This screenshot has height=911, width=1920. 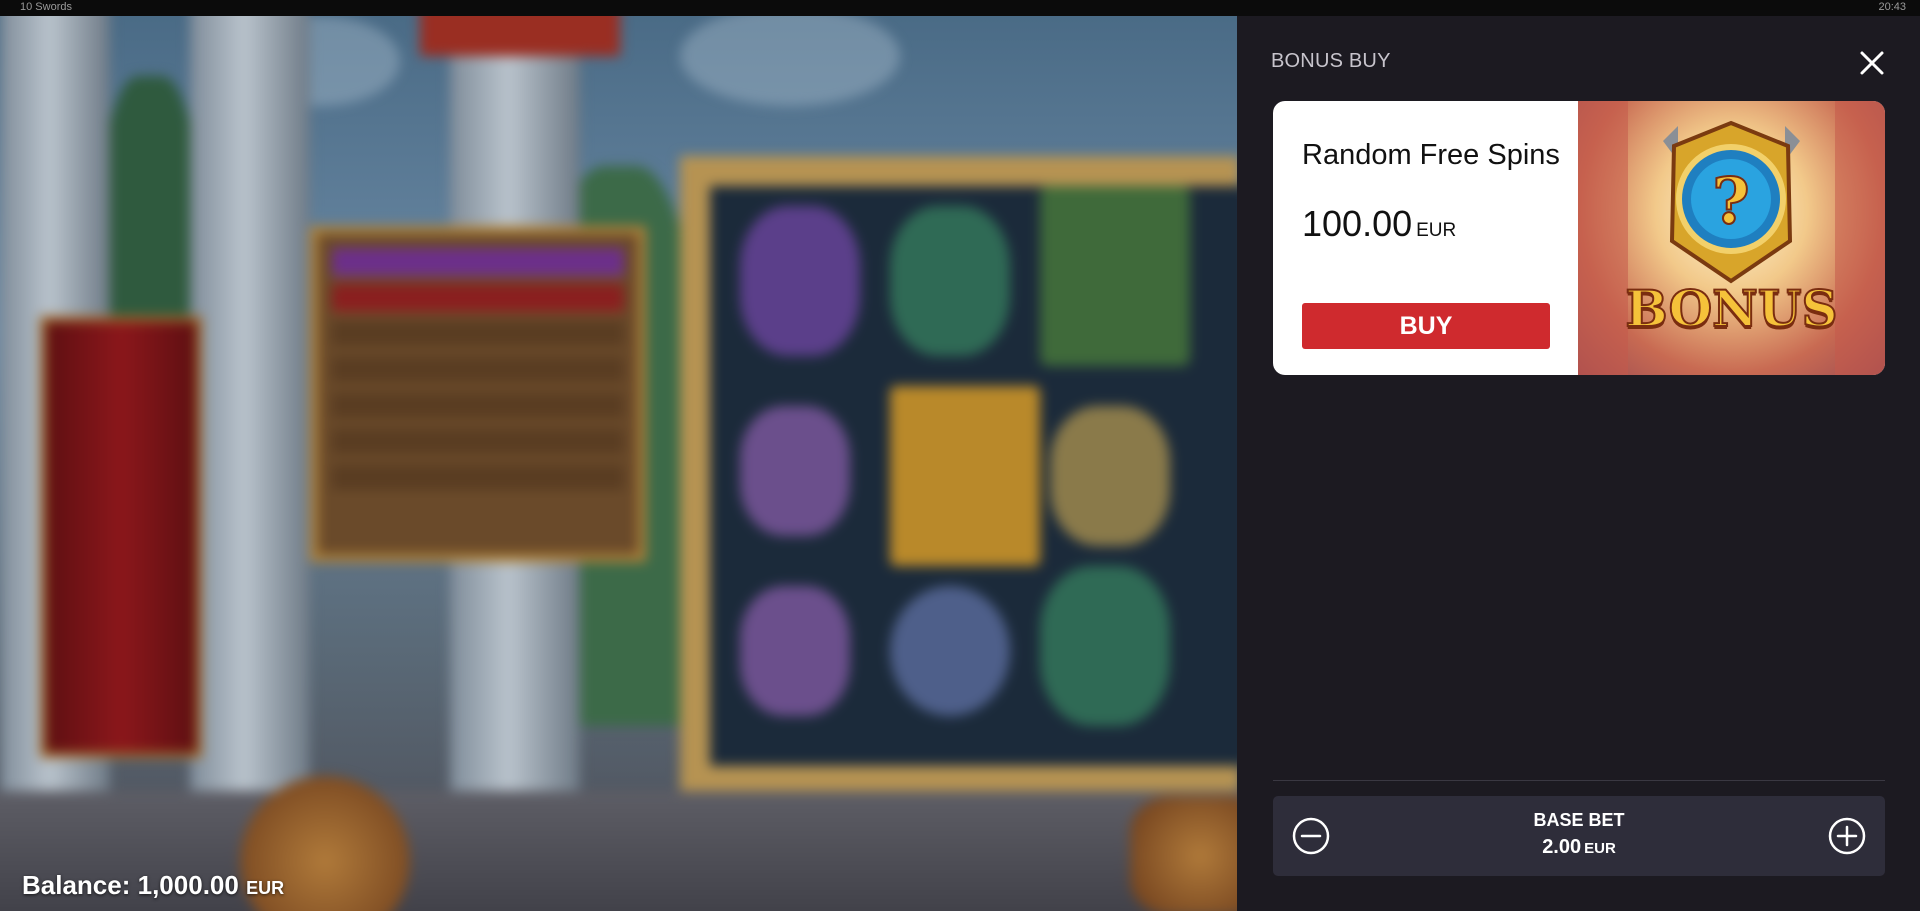 I want to click on offer-price-amount: 100.00, so click(x=1357, y=223).